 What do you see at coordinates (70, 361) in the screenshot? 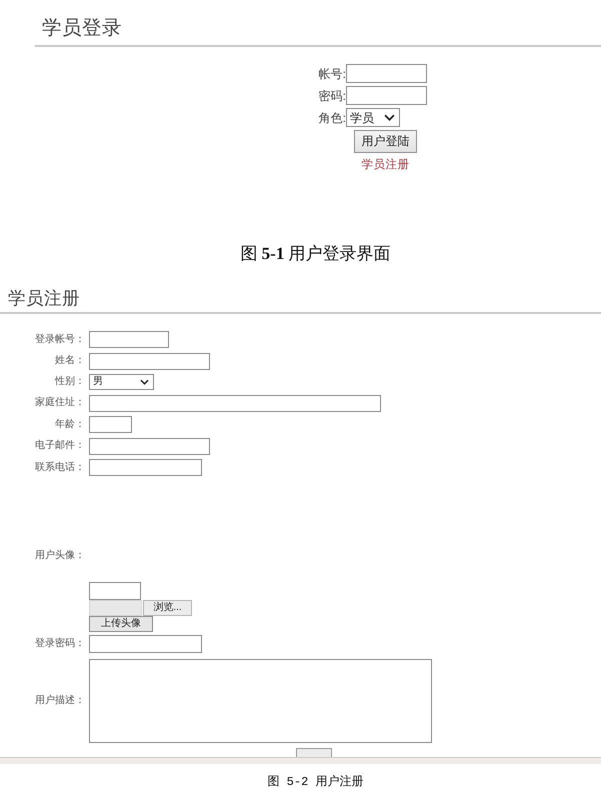
I see `field-label: 姓名：` at bounding box center [70, 361].